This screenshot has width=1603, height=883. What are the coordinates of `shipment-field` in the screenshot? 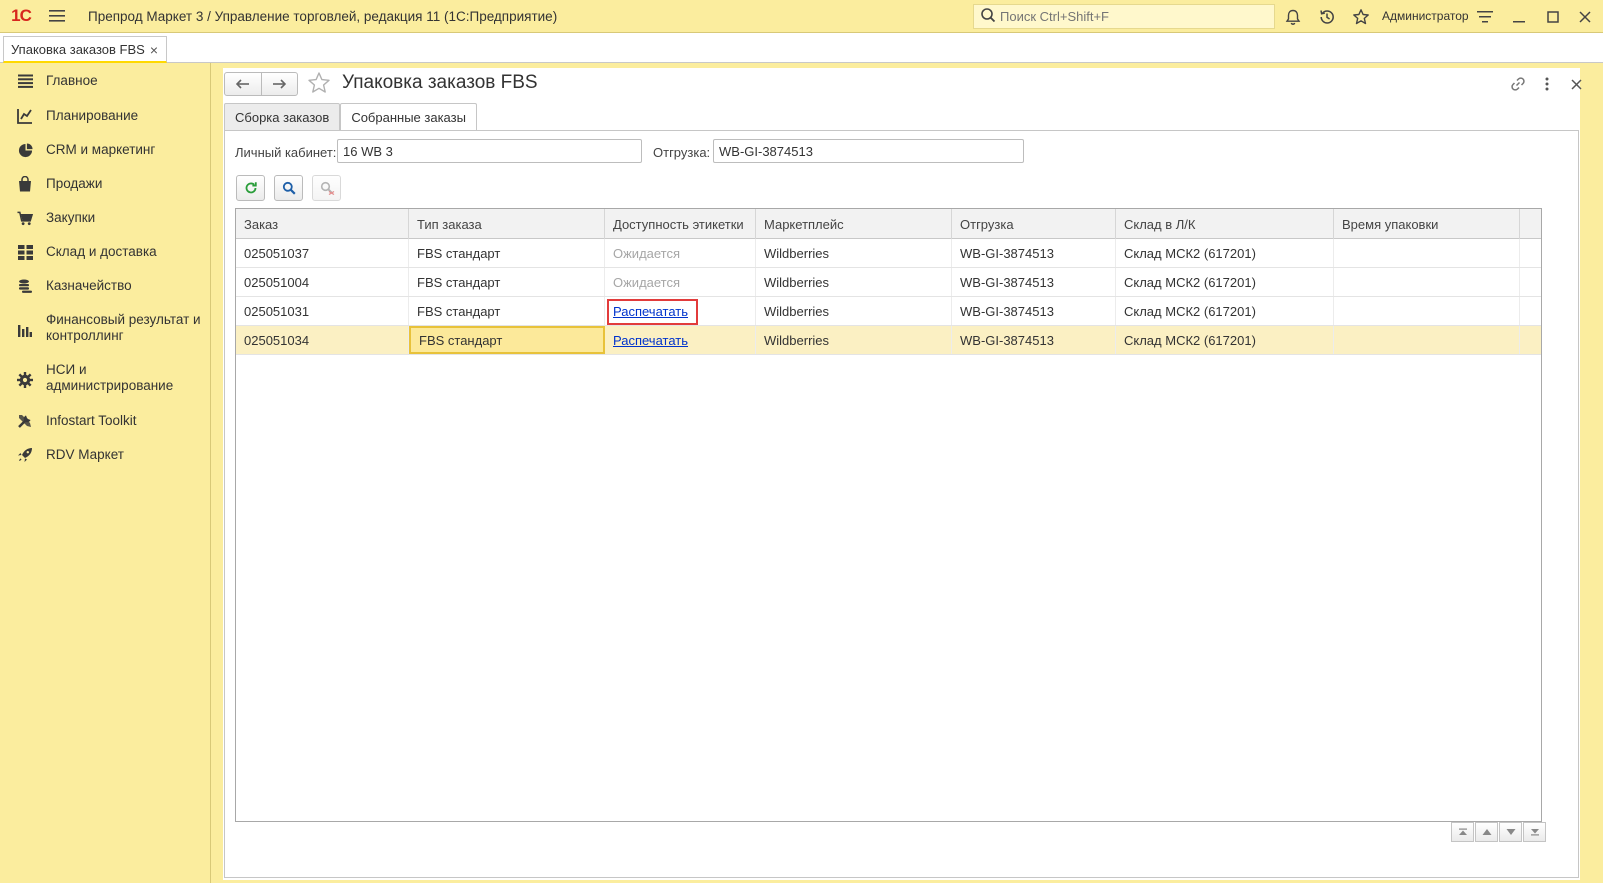 It's located at (868, 151).